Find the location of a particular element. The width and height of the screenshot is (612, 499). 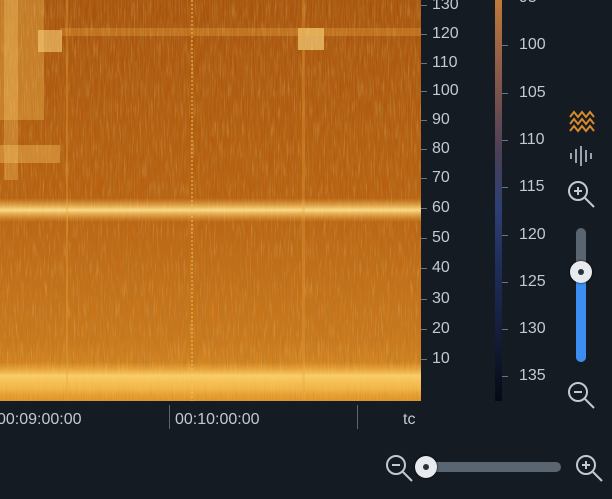

db-label: 115 is located at coordinates (532, 187).